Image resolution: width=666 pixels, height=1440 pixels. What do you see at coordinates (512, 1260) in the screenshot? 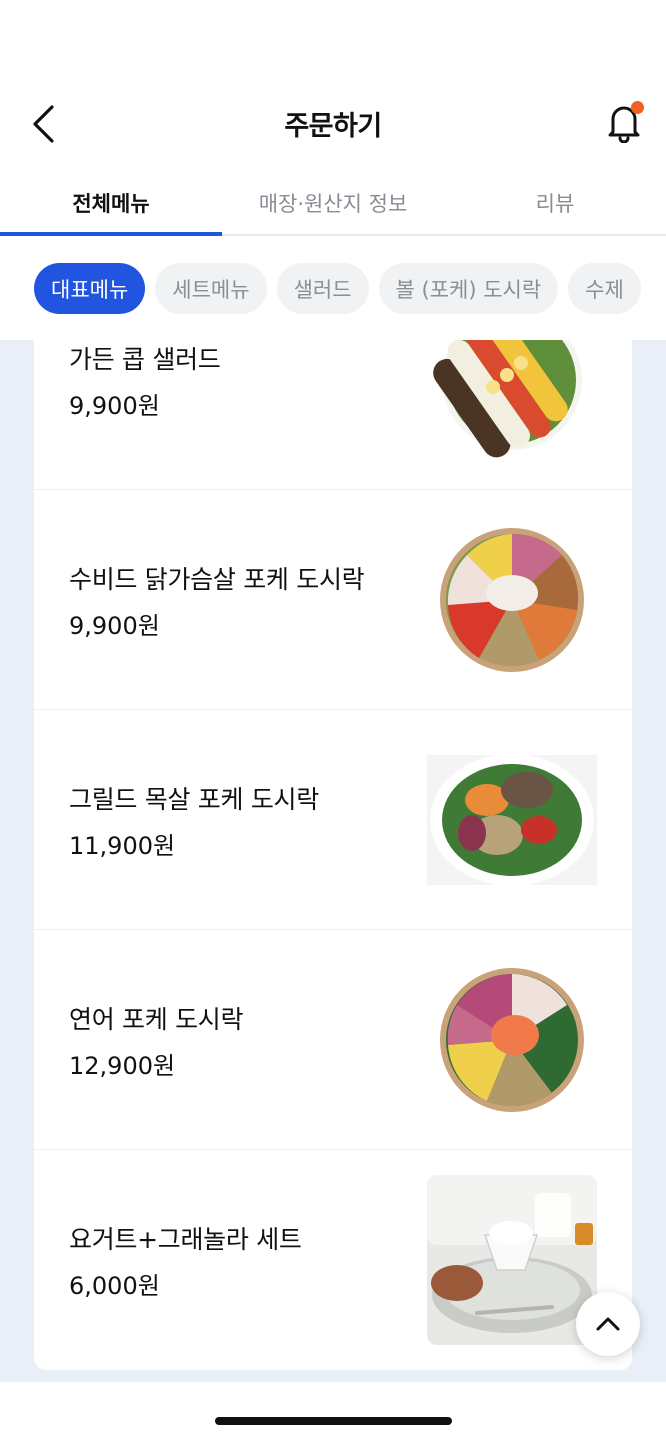
I see `yogurt-granola-image` at bounding box center [512, 1260].